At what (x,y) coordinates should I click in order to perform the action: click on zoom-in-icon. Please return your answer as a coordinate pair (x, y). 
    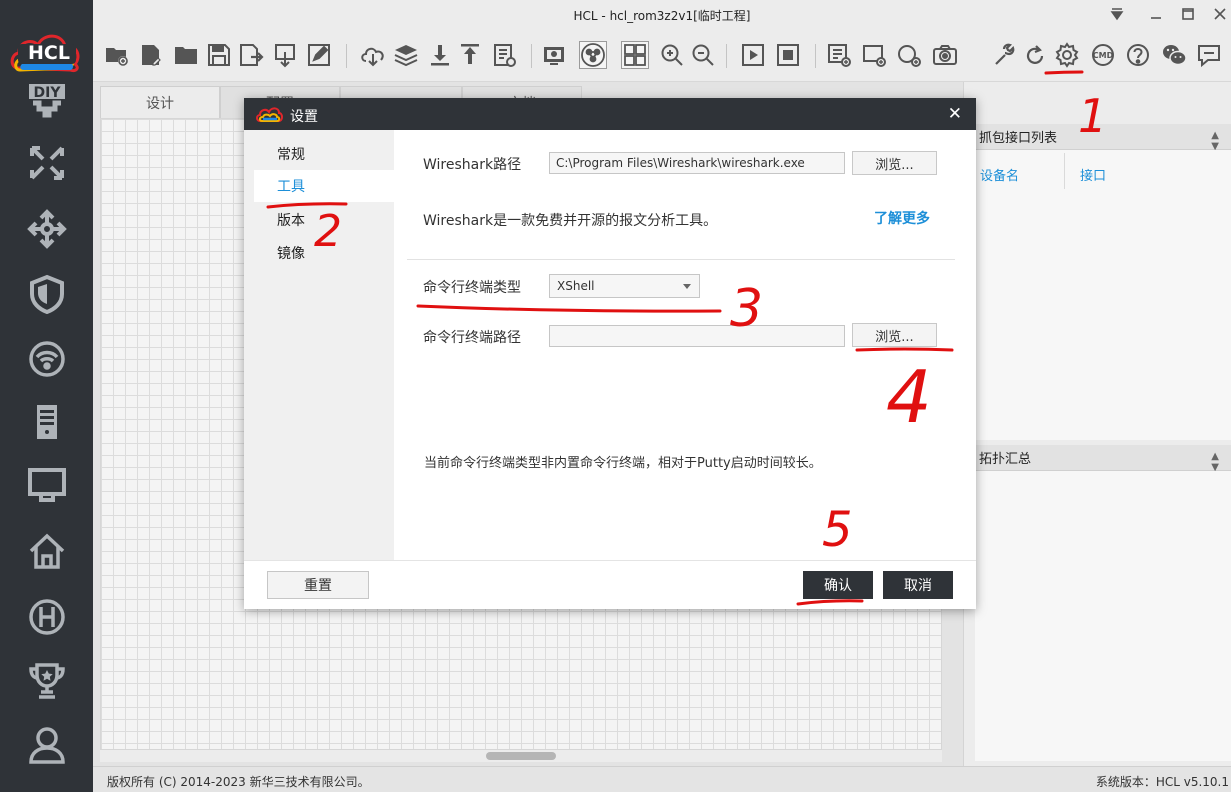
    Looking at the image, I should click on (672, 55).